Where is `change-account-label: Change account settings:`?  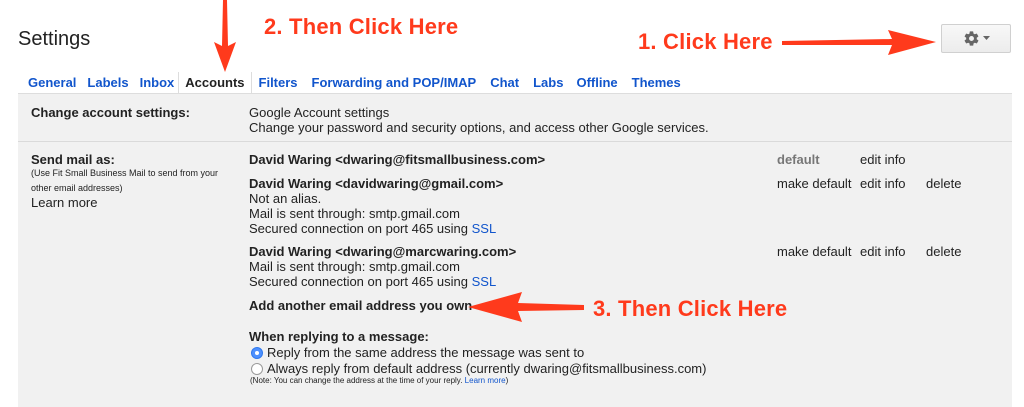 change-account-label: Change account settings: is located at coordinates (110, 112).